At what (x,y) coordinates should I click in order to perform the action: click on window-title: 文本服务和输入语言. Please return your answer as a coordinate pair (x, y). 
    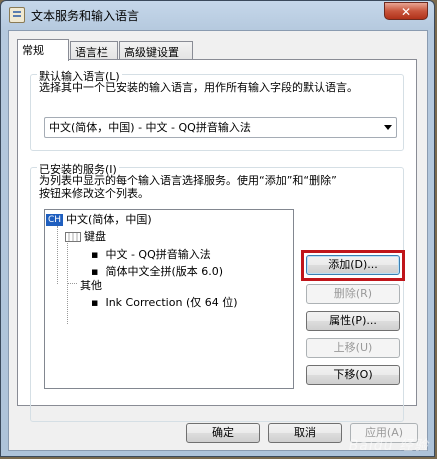
    Looking at the image, I should click on (85, 16).